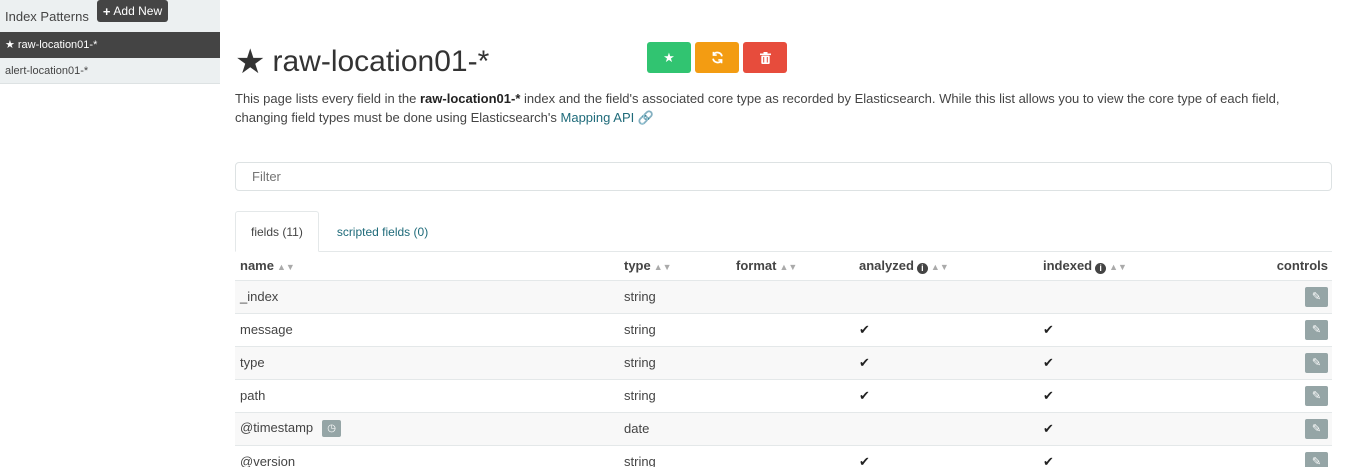 This screenshot has width=1346, height=467. What do you see at coordinates (373, 231) in the screenshot?
I see `tab-scripted-label: scripted fields` at bounding box center [373, 231].